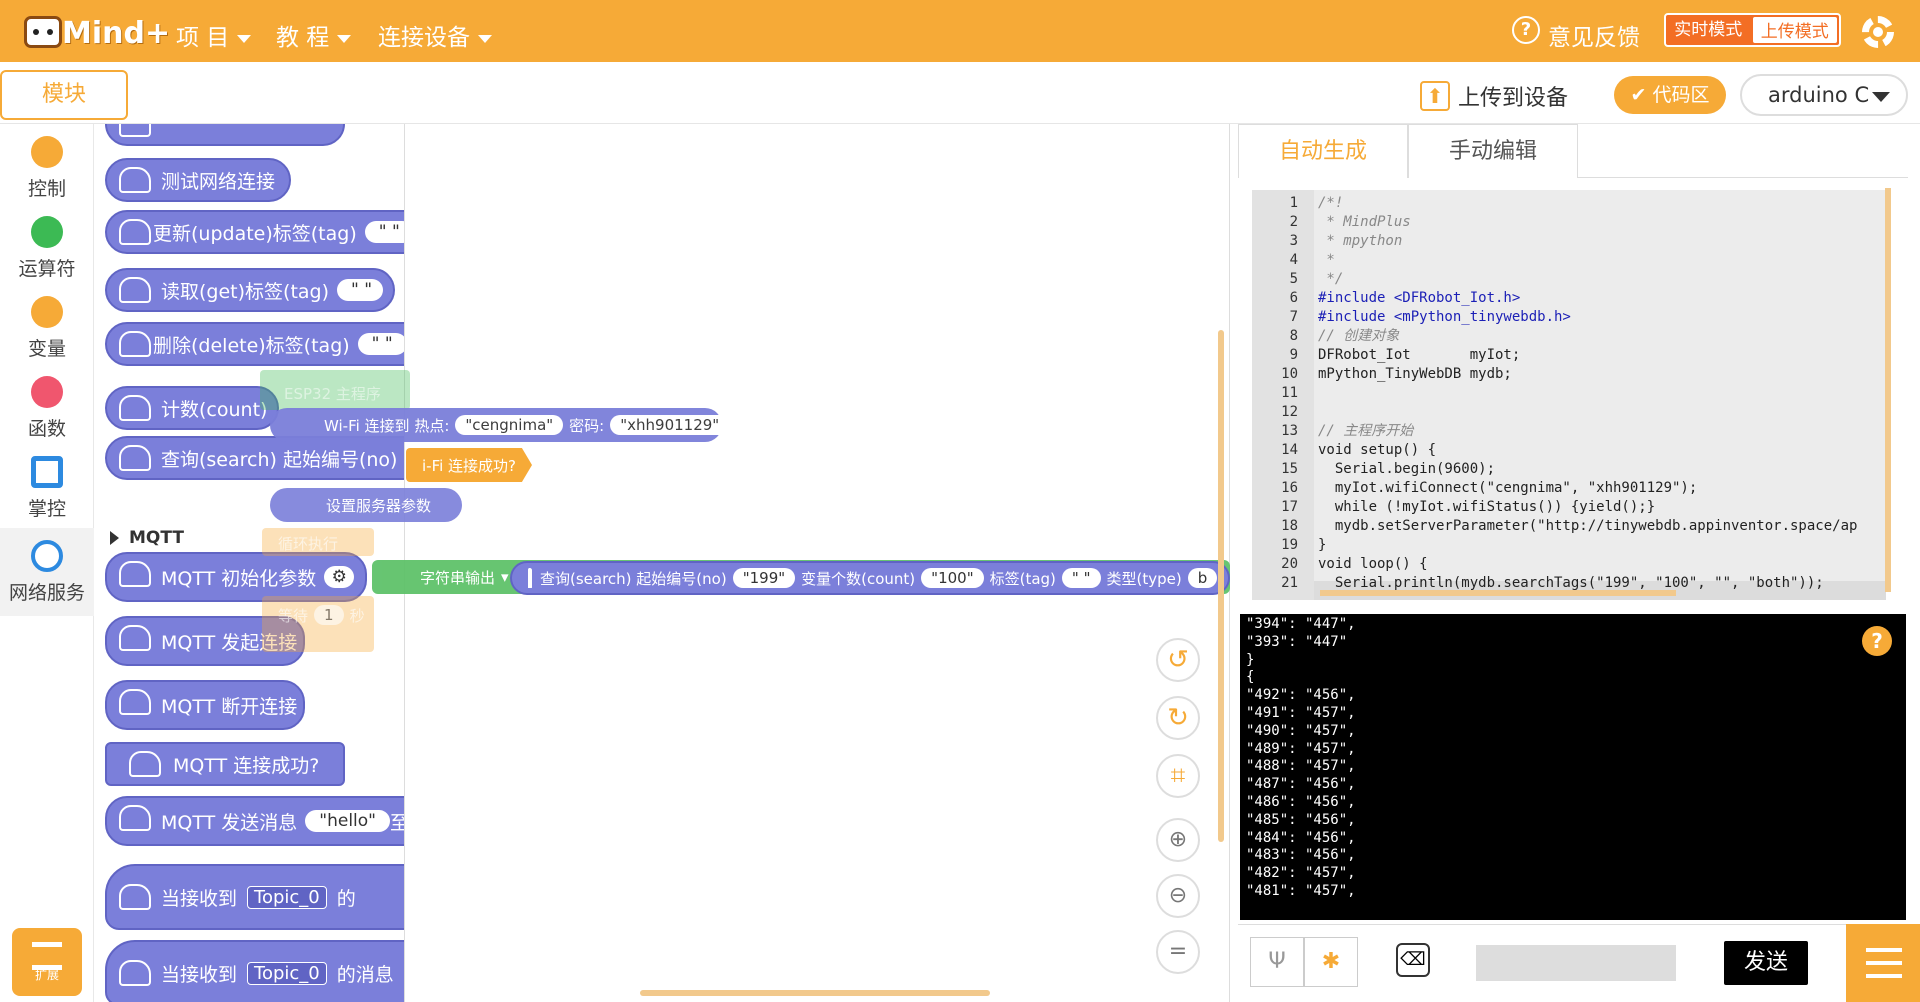 The height and width of the screenshot is (1002, 1920). What do you see at coordinates (47, 164) in the screenshot?
I see `category-control: 控制` at bounding box center [47, 164].